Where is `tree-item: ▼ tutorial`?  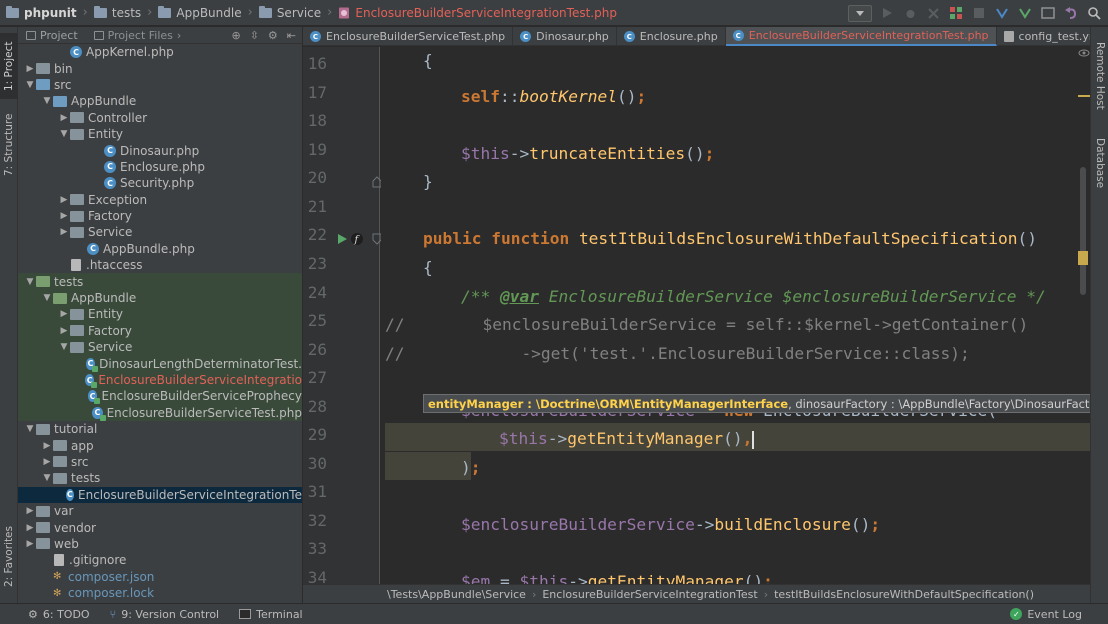
tree-item: ▼ tutorial is located at coordinates (160, 429).